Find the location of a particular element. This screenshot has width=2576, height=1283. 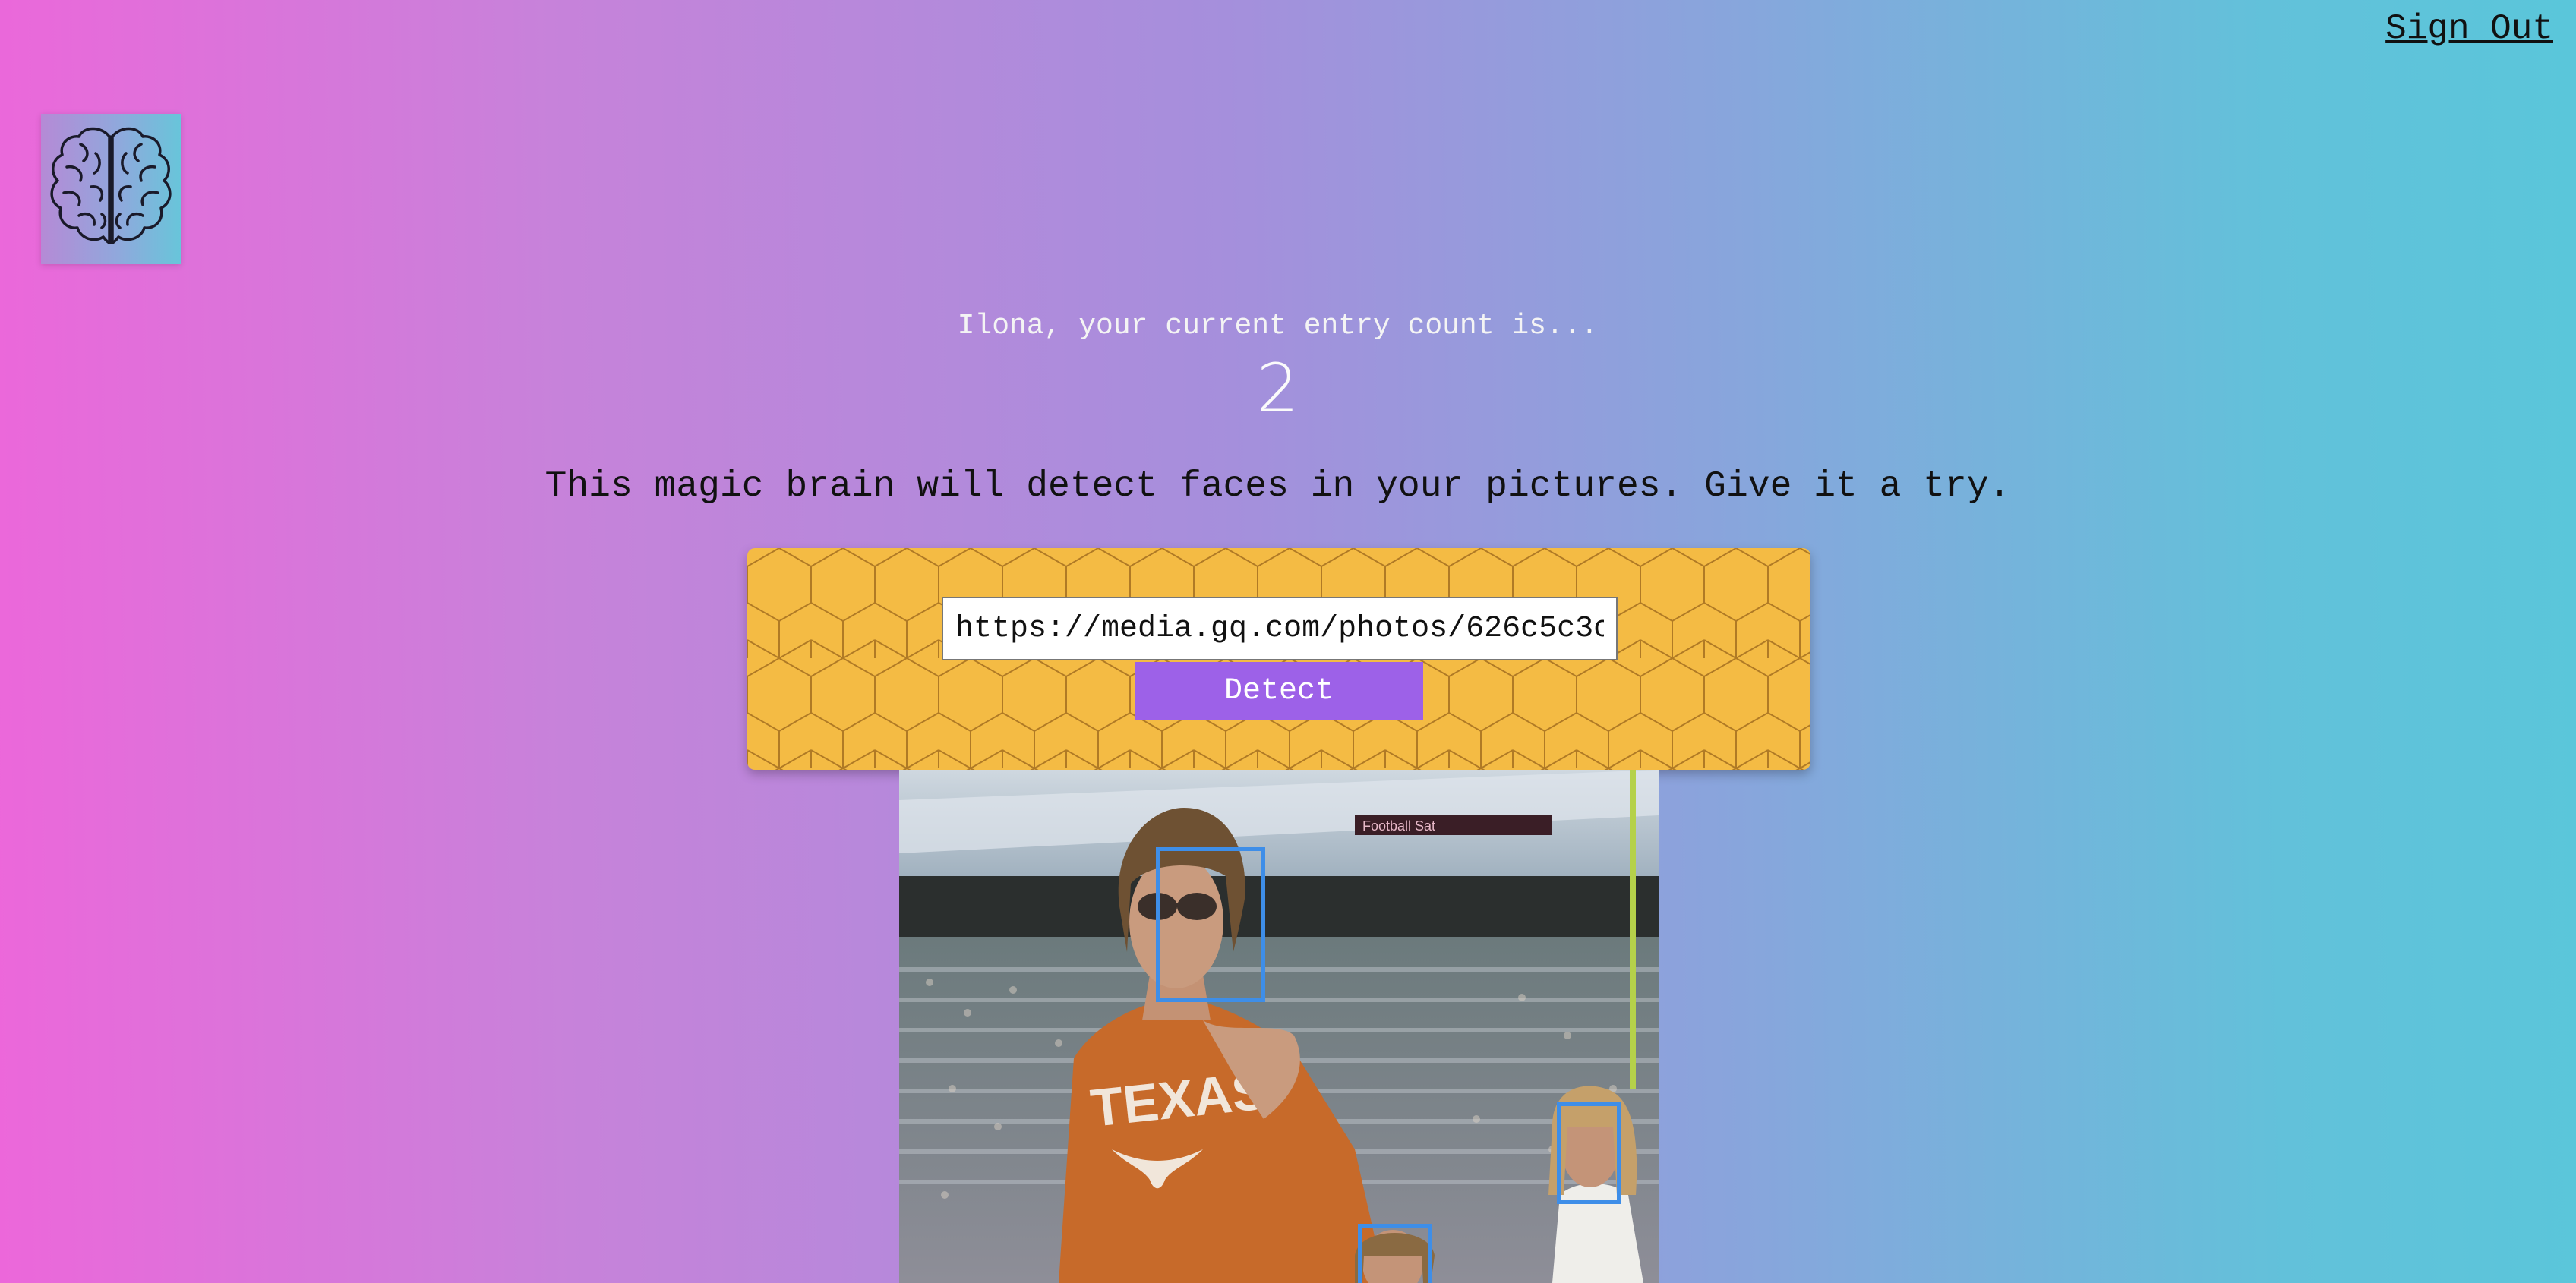

photo-content: Football Sat TEXAS is located at coordinates (1279, 1026).